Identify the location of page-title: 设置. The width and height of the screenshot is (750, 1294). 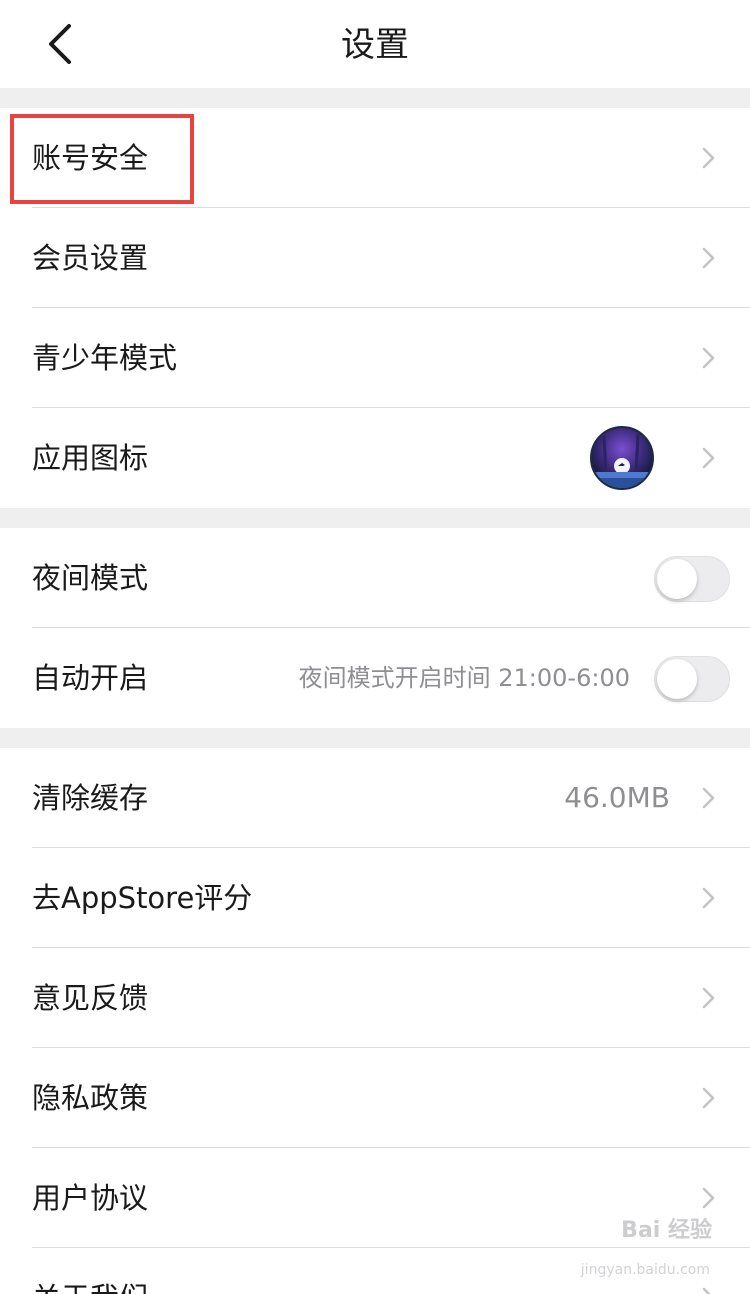
(375, 45).